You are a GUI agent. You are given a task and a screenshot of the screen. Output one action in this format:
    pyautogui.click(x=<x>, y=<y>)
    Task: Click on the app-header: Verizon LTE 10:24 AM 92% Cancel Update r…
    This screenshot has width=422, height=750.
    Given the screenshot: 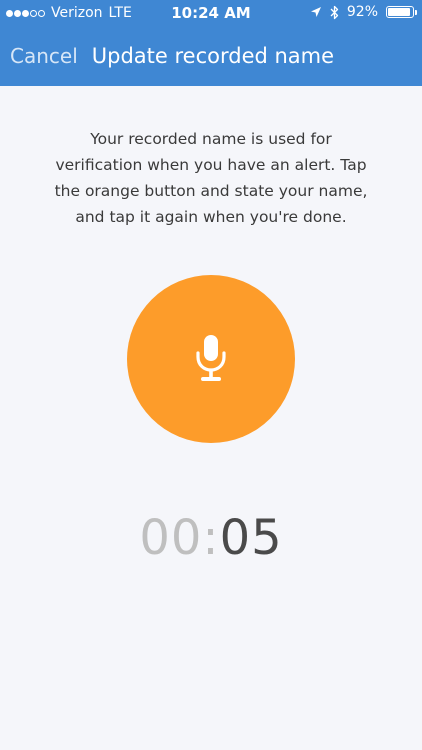 What is the action you would take?
    pyautogui.click(x=211, y=43)
    